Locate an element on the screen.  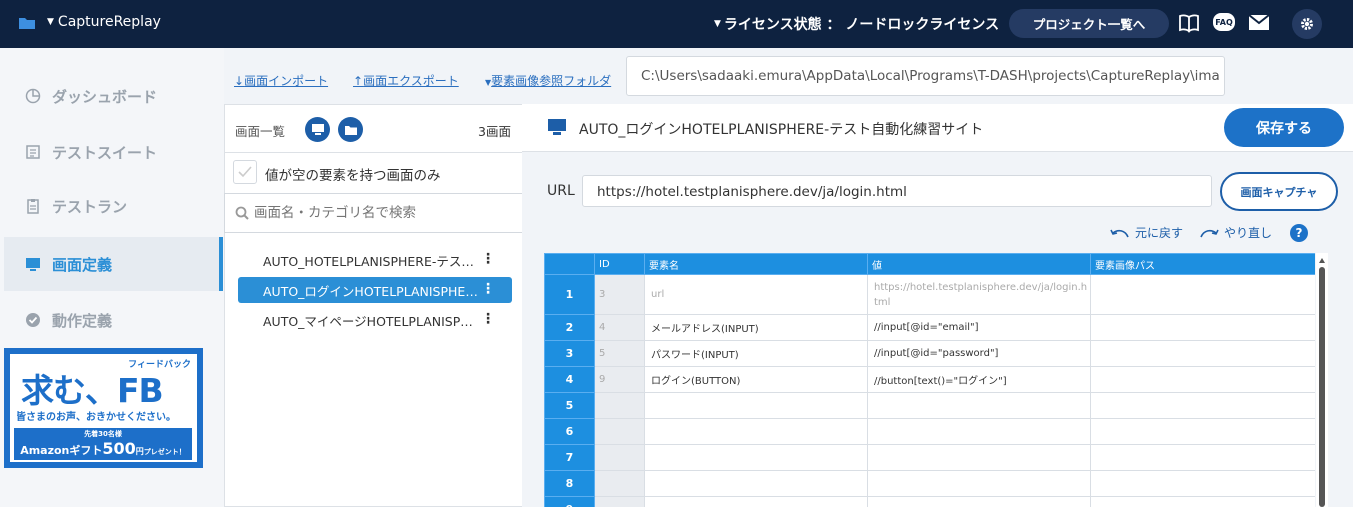
redo-button: やり直し is located at coordinates (1235, 232).